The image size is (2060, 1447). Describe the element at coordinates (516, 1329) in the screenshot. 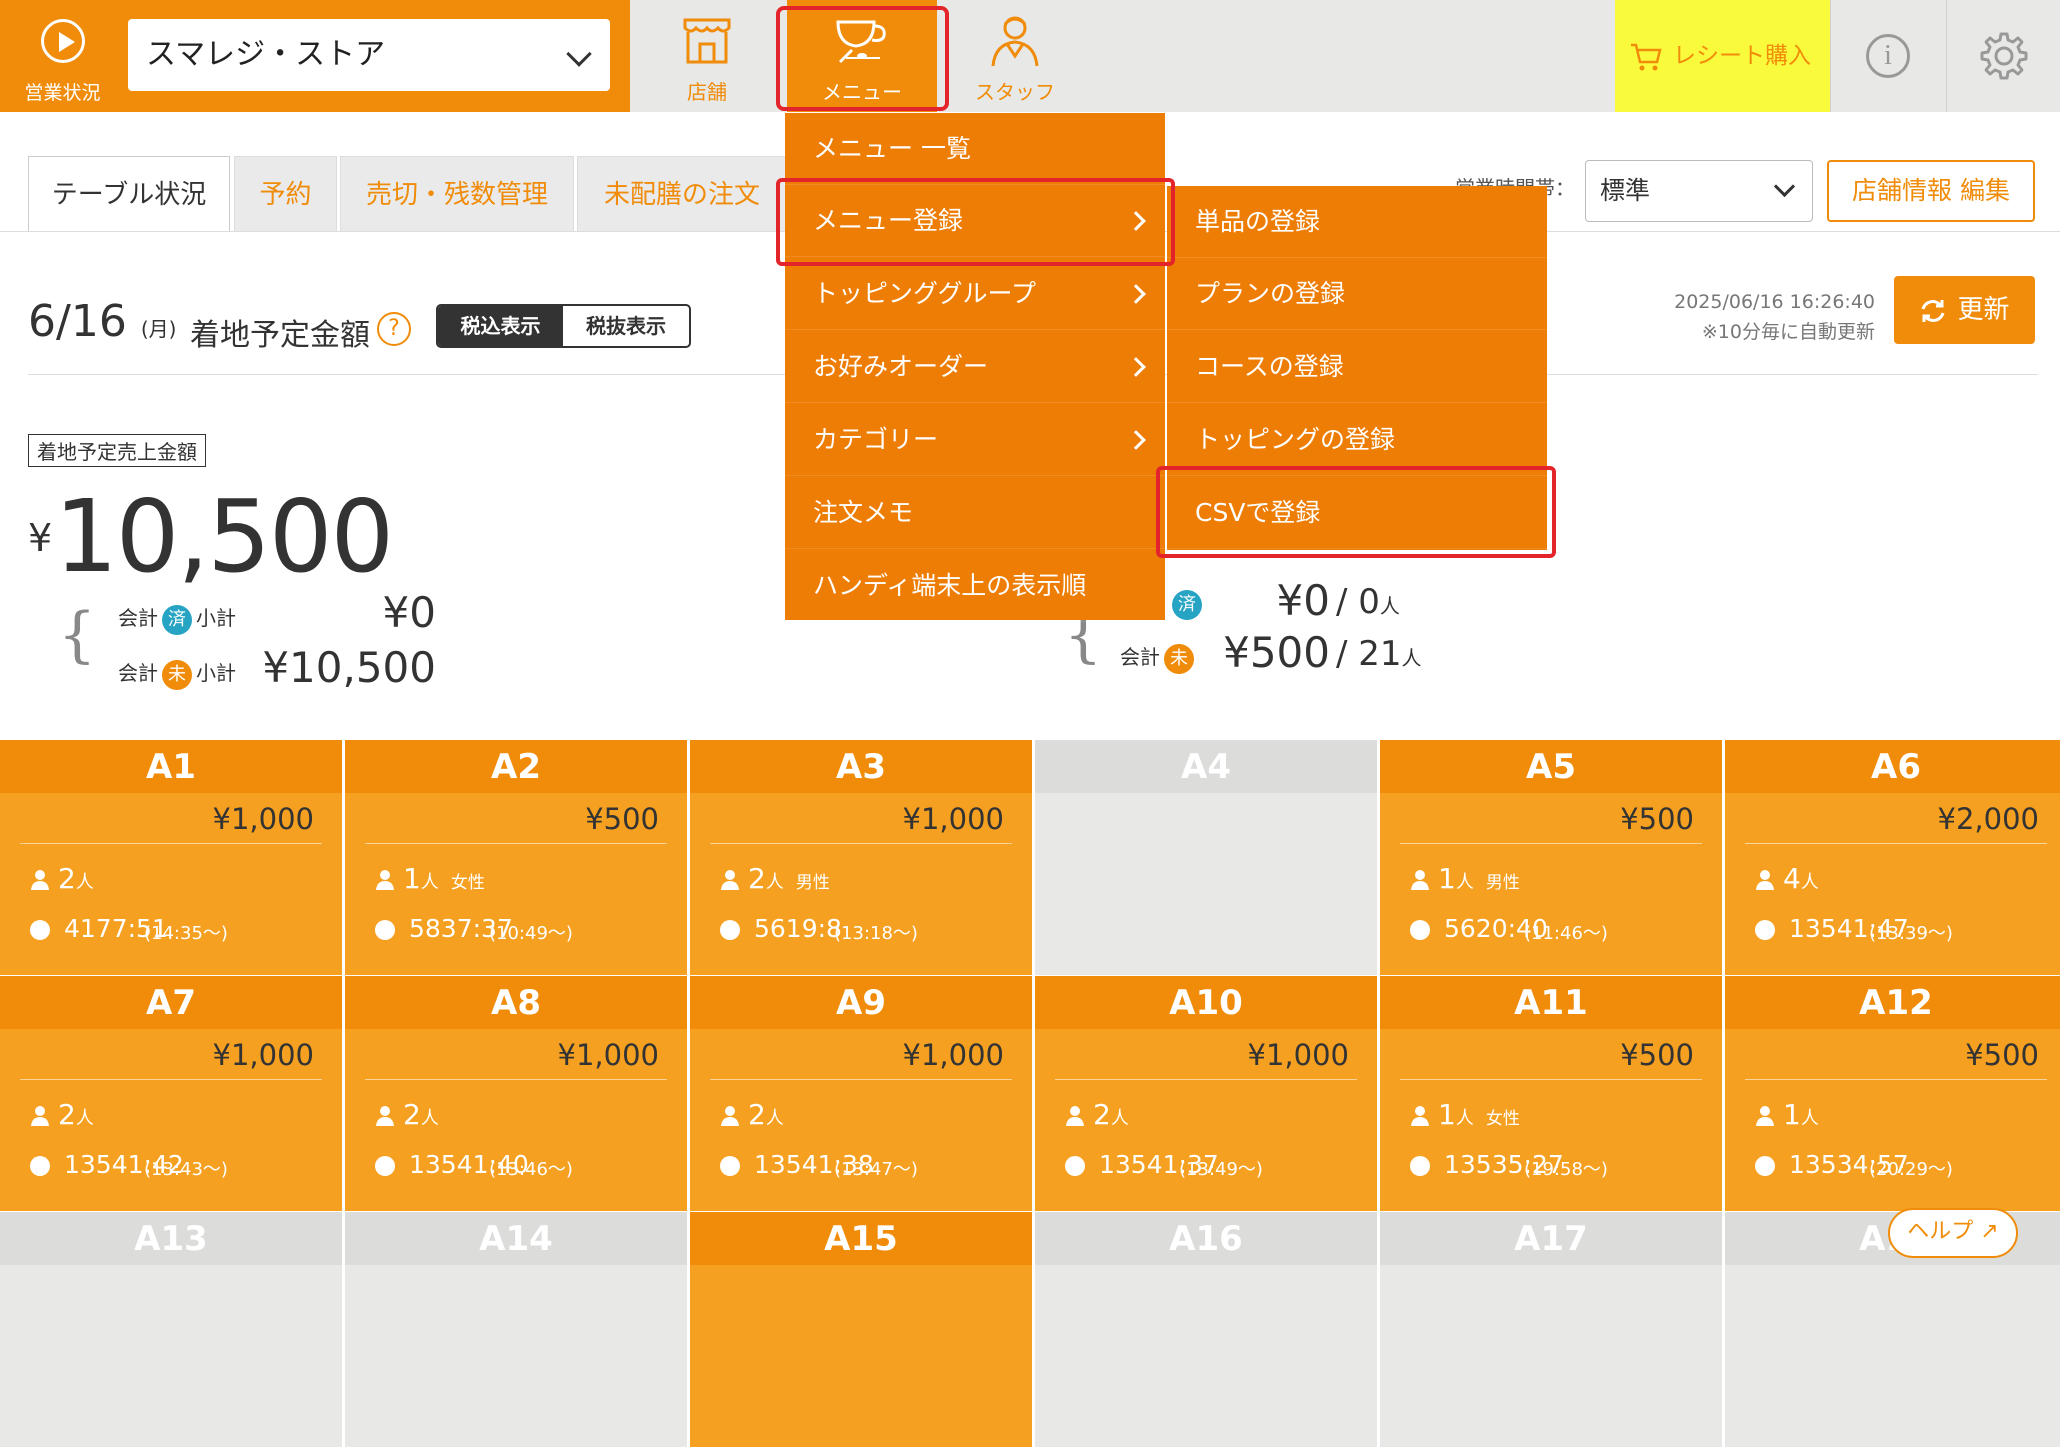

I see `table-cell-a14: A14` at that location.